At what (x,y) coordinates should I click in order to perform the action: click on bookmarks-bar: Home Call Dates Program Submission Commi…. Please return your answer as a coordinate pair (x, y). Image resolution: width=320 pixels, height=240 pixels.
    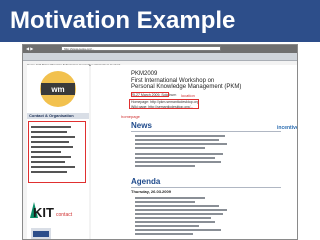
    Looking at the image, I should click on (160, 60).